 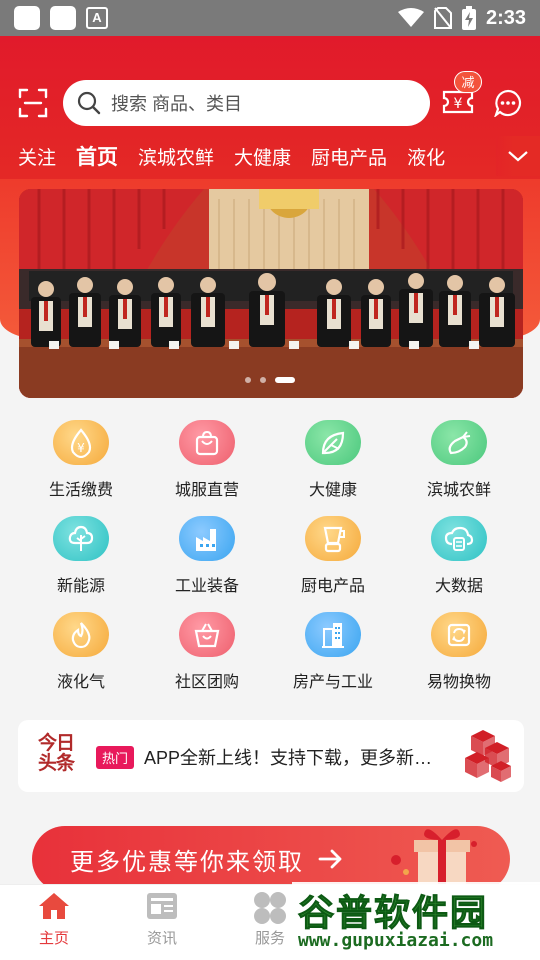 What do you see at coordinates (410, 17) in the screenshot?
I see `wifi-icon` at bounding box center [410, 17].